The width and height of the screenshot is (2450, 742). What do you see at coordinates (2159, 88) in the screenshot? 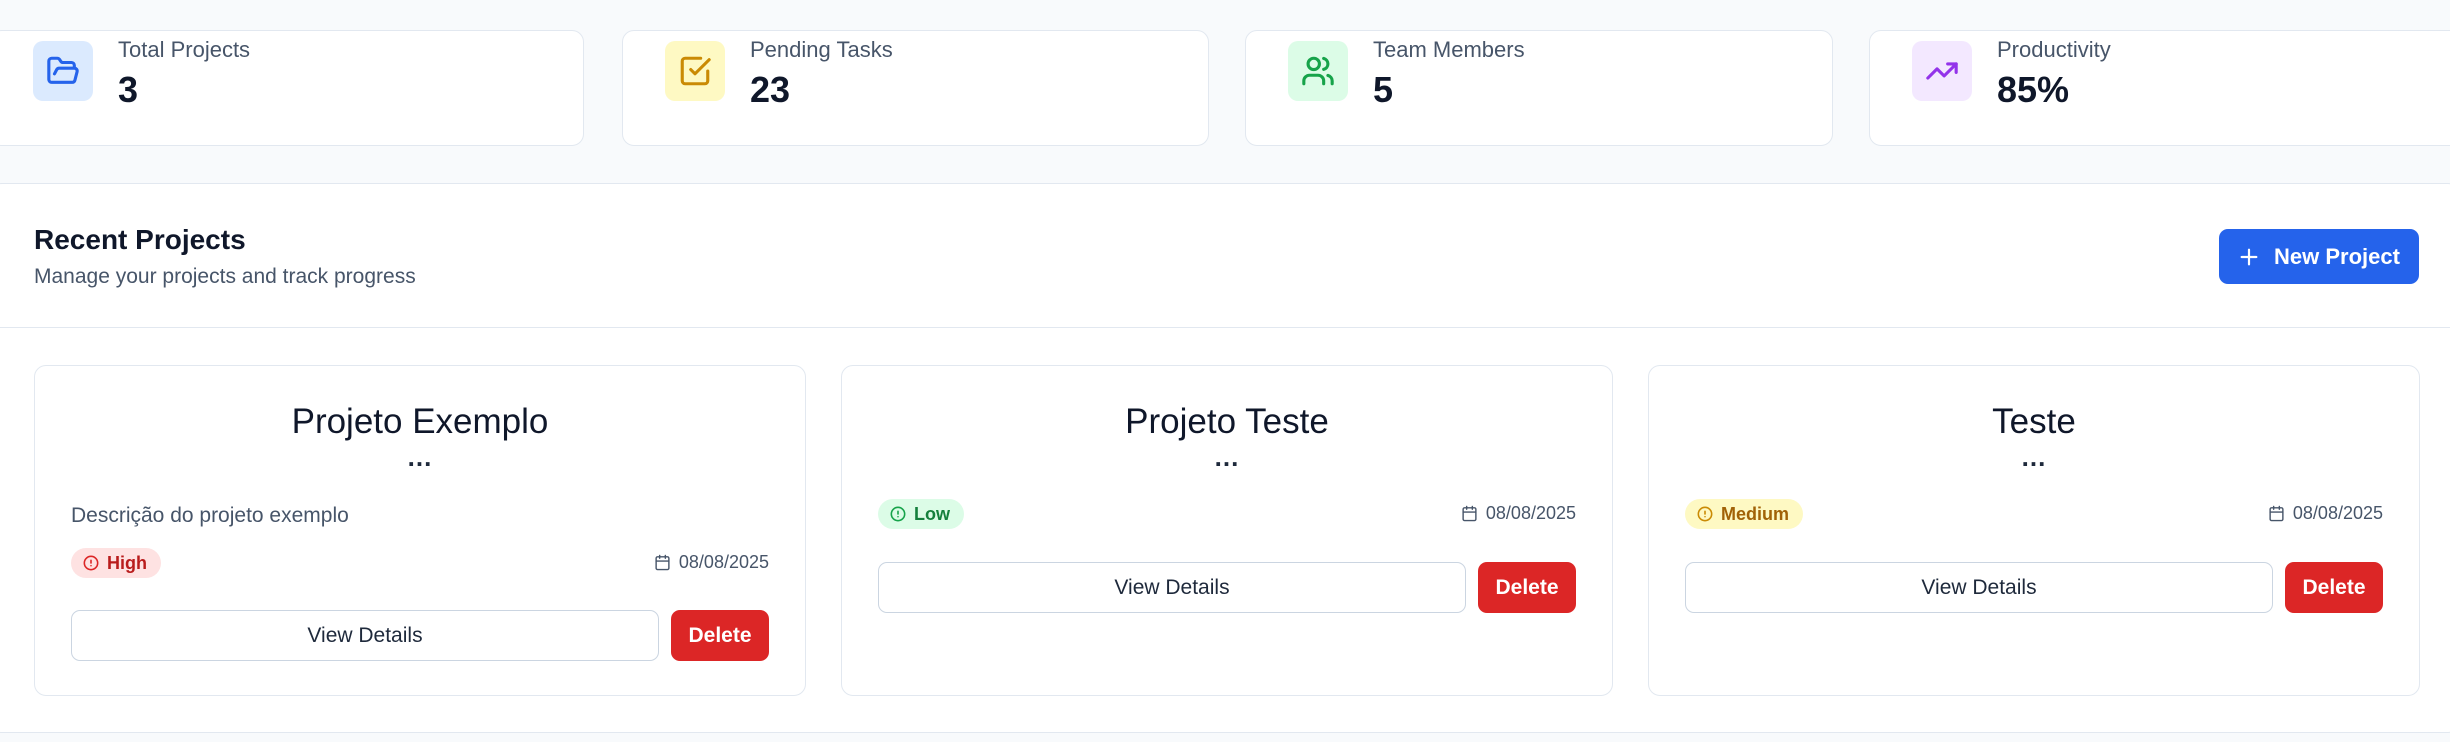
I see `stat-card-productivity: Productivity 85%` at bounding box center [2159, 88].